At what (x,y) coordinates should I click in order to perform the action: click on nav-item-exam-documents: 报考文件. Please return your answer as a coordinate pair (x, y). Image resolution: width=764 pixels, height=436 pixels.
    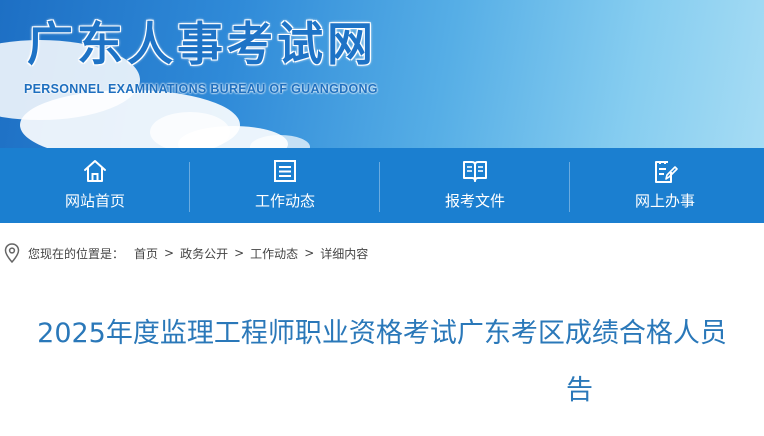
    Looking at the image, I should click on (475, 185).